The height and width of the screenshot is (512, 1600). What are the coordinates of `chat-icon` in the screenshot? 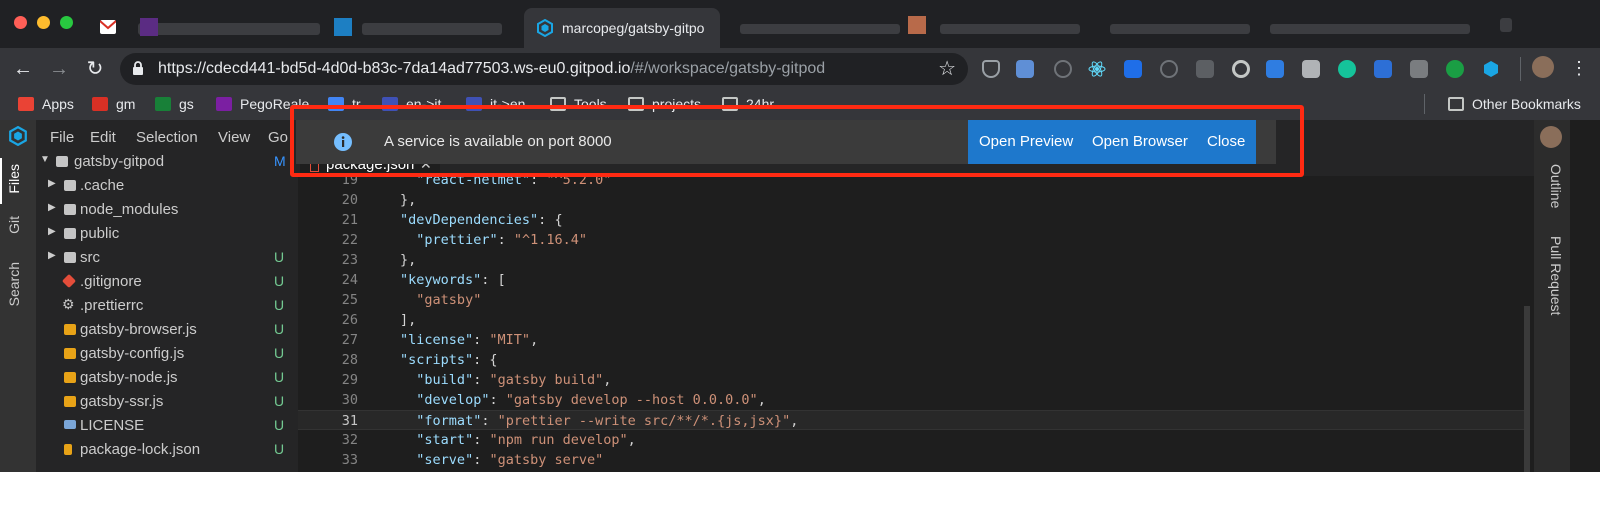 It's located at (1311, 69).